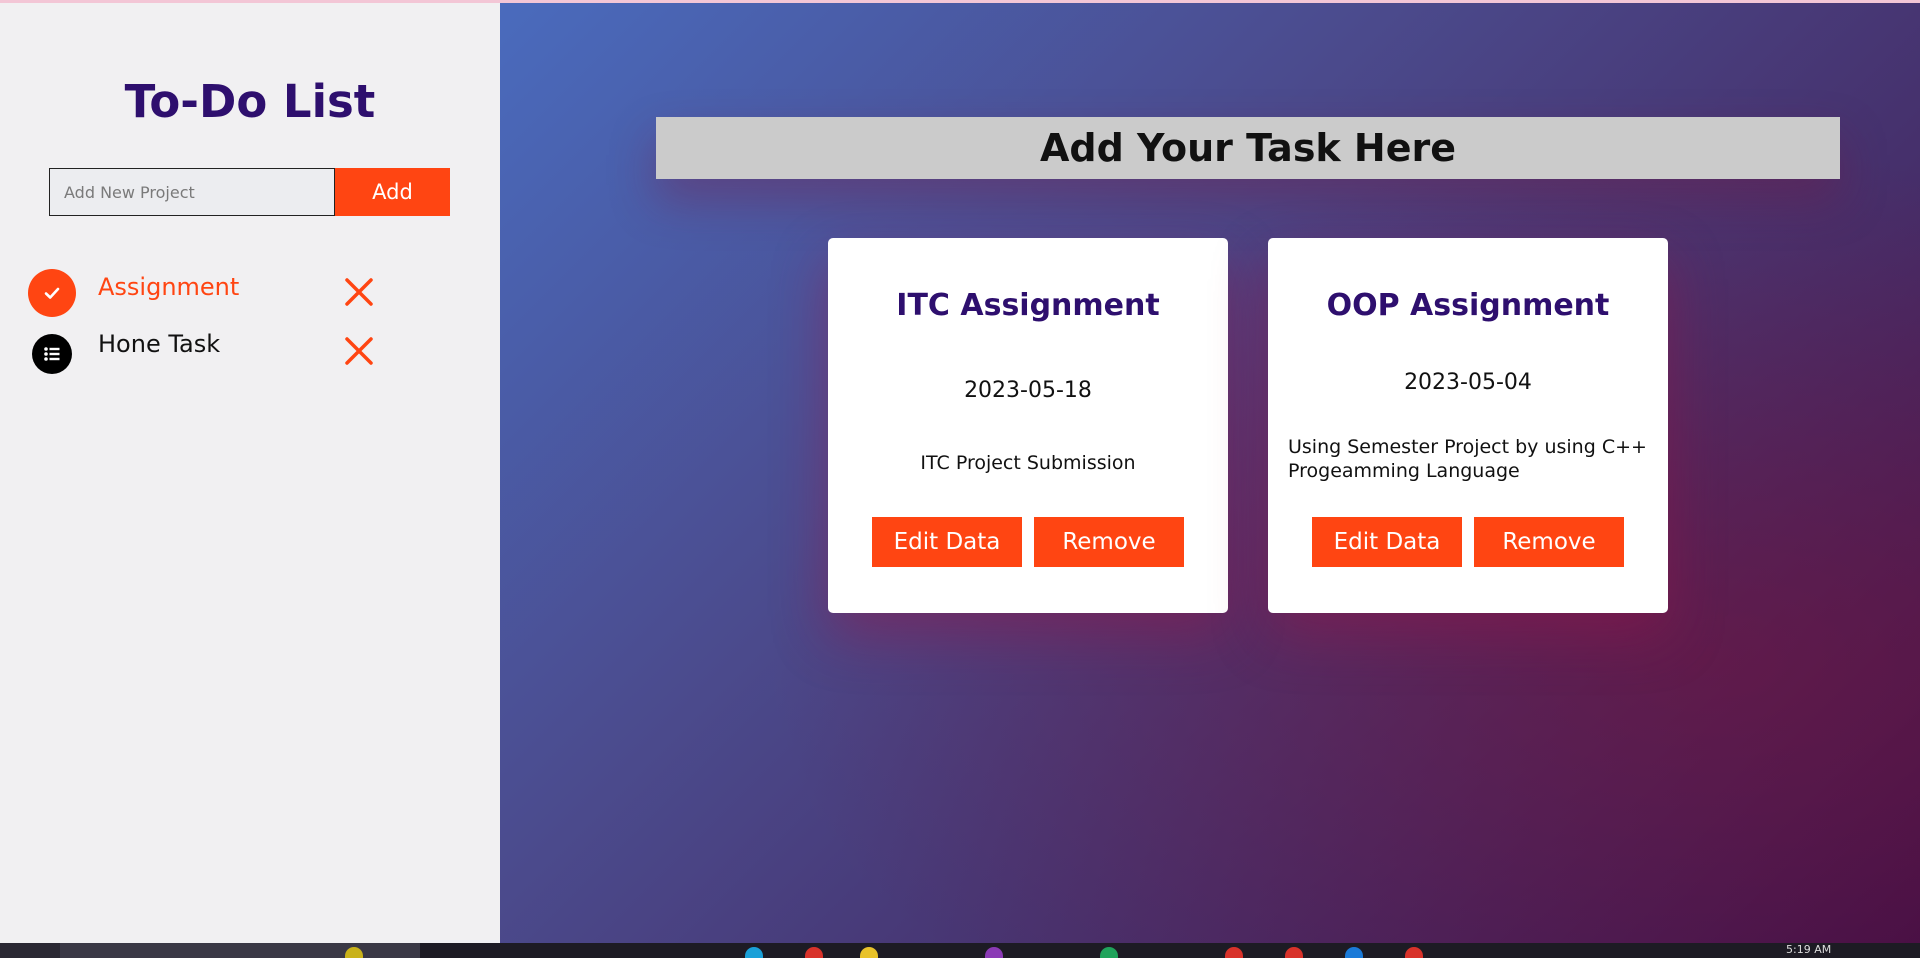  Describe the element at coordinates (250, 101) in the screenshot. I see `app-title: To-Do List` at that location.